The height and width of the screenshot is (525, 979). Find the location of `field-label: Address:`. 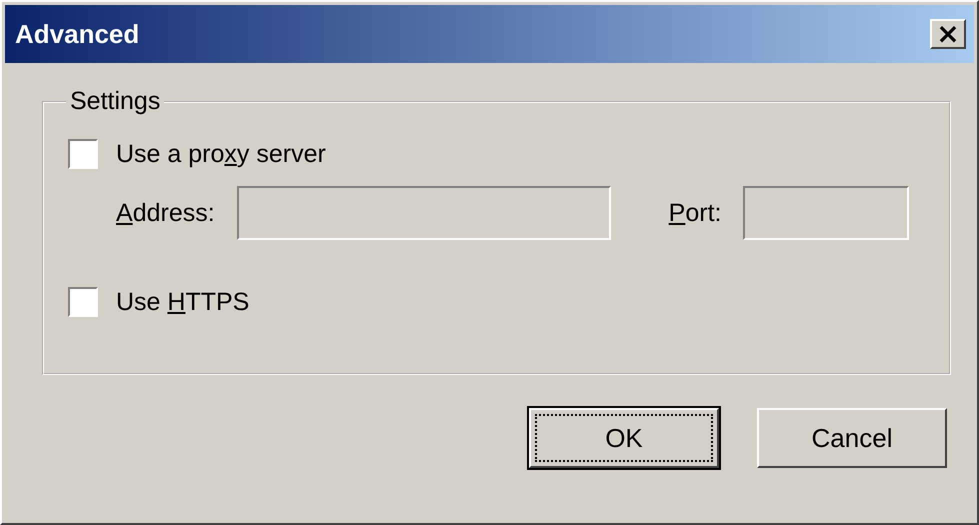

field-label: Address: is located at coordinates (165, 213).